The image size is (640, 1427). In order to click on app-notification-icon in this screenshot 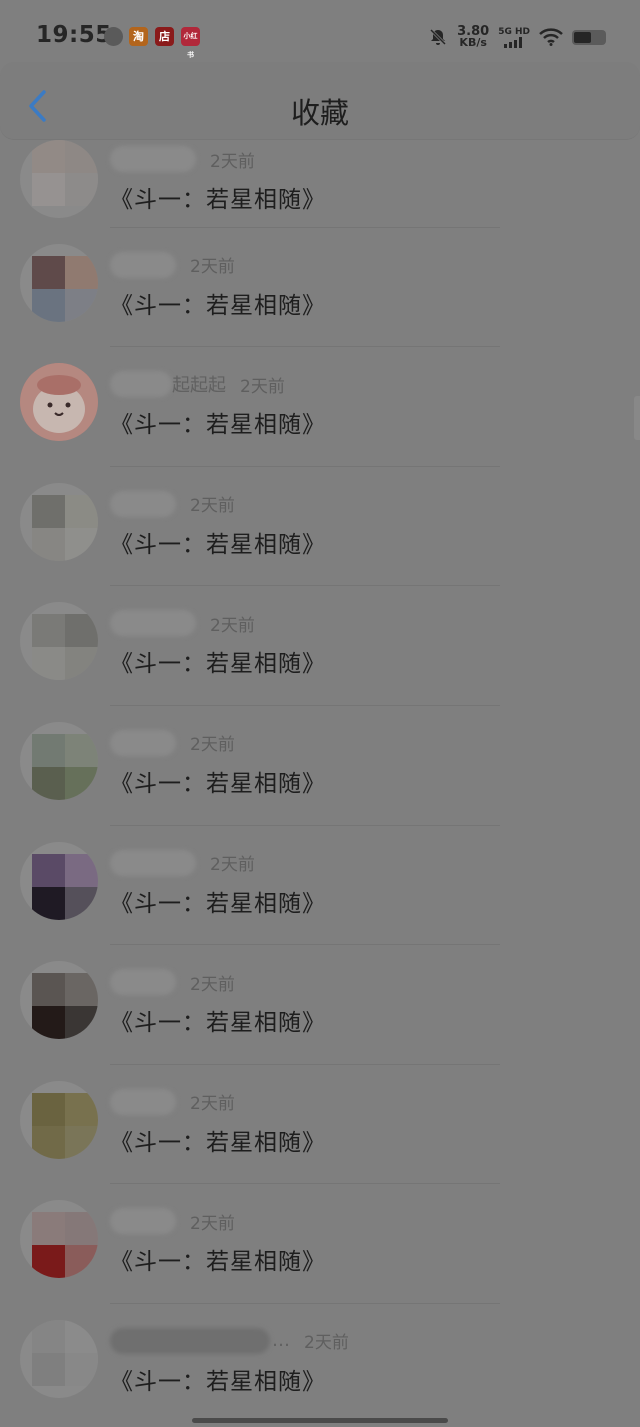, I will do `click(113, 36)`.